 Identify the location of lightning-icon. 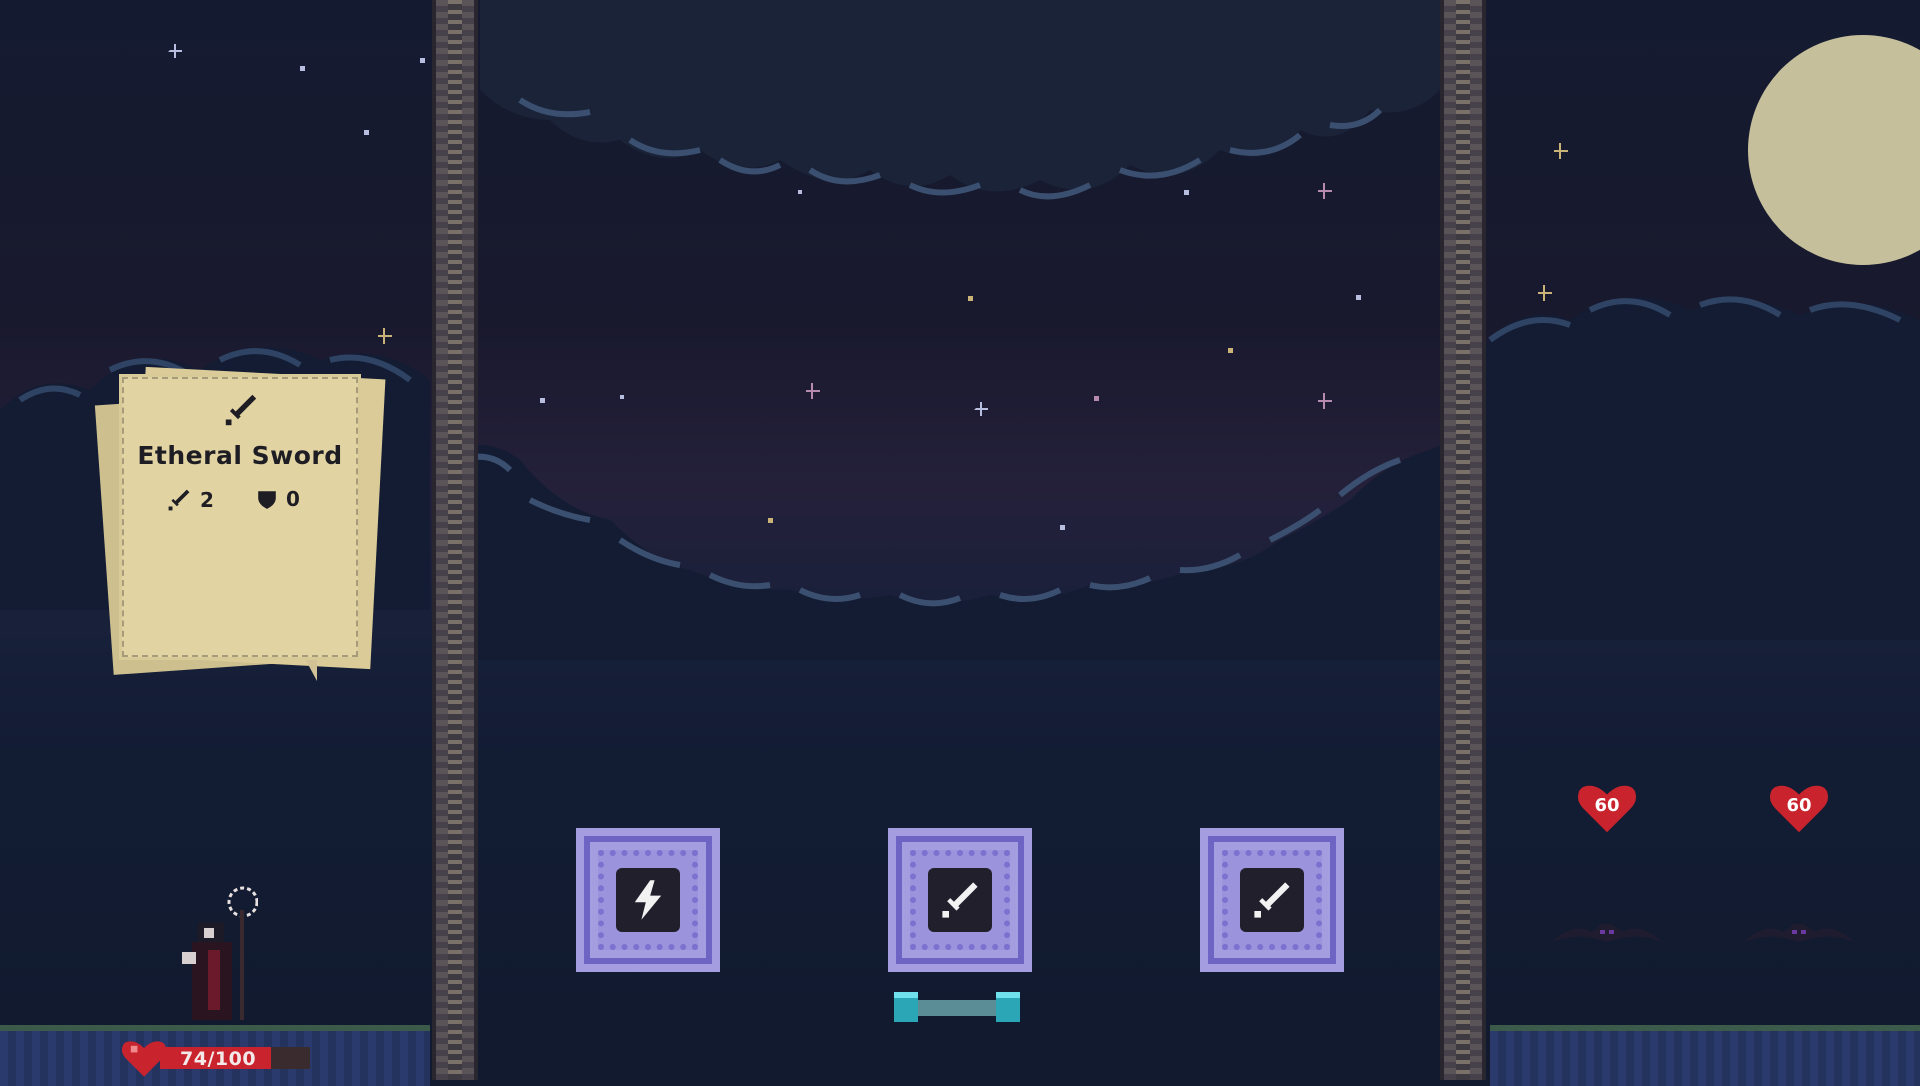
(648, 900).